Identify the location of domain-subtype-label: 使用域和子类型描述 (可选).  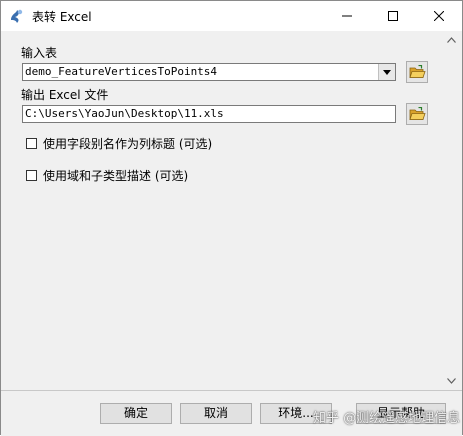
(116, 176).